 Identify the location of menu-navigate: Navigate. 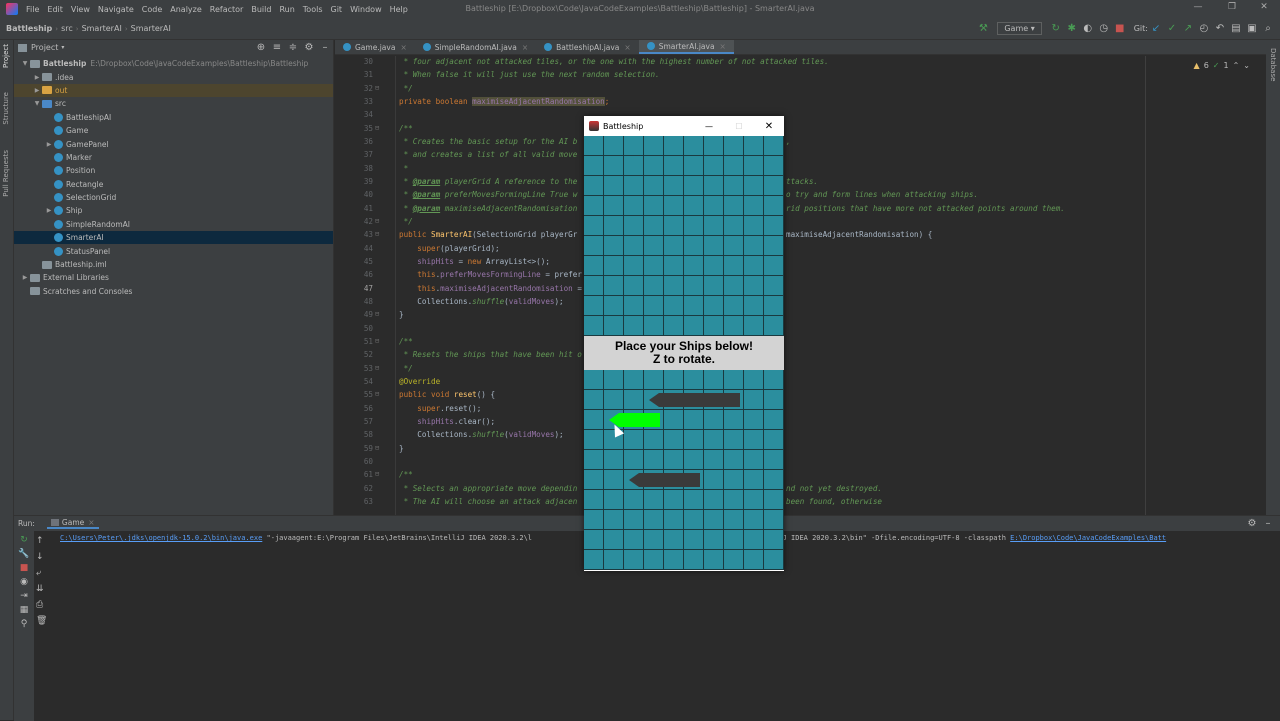
(116, 9).